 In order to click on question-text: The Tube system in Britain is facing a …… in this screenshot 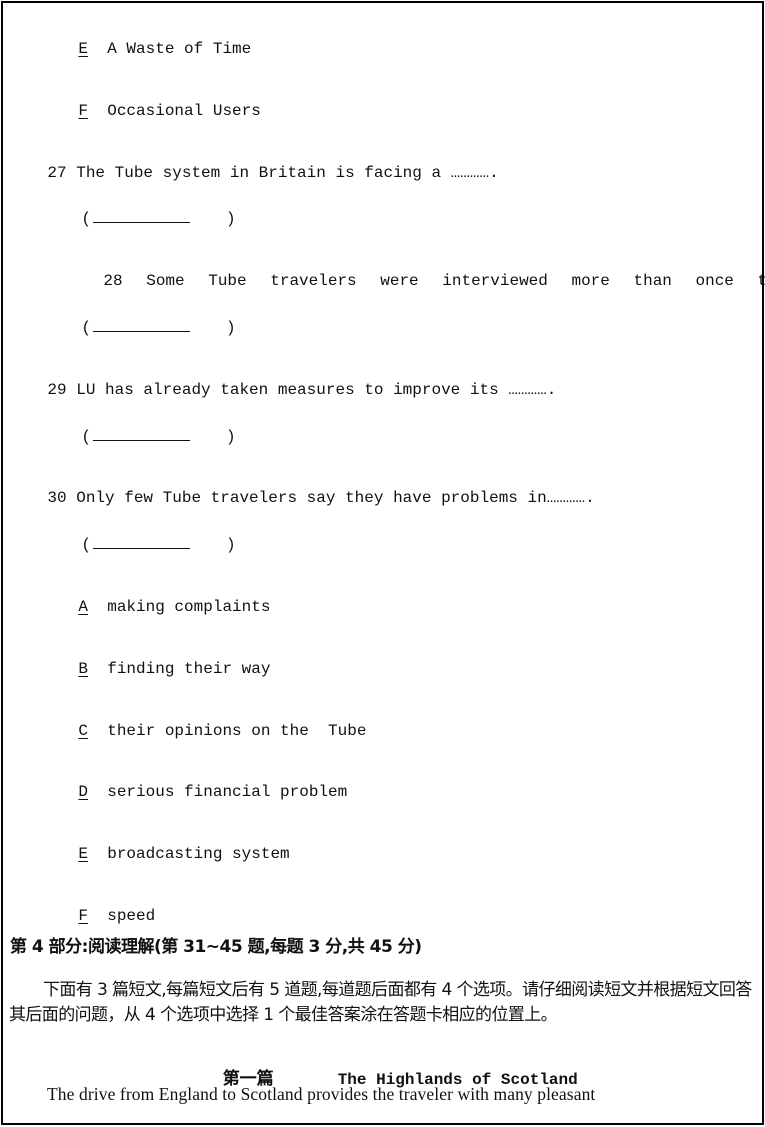, I will do `click(287, 173)`.